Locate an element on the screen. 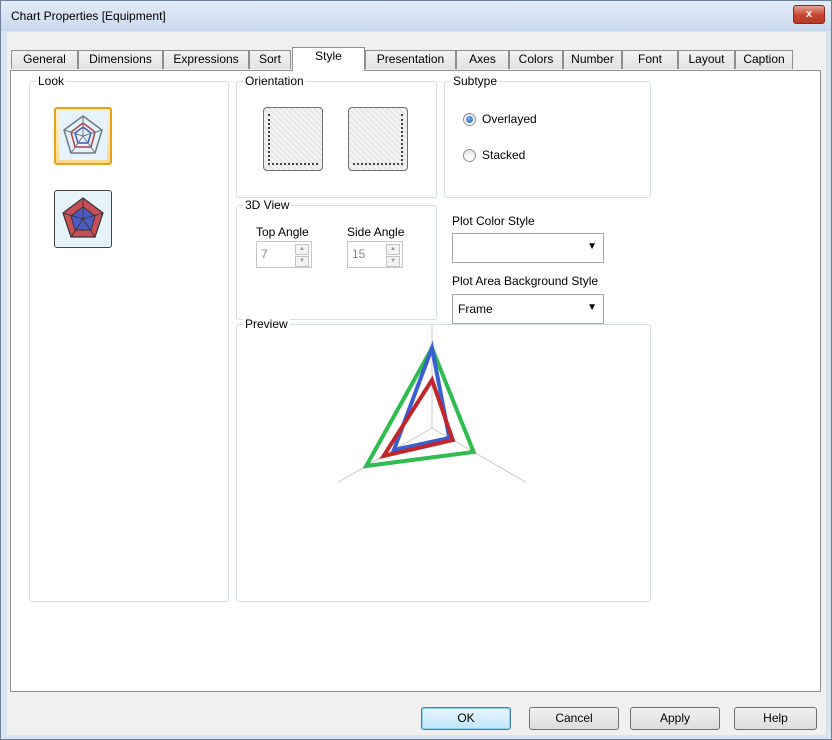 The image size is (832, 740). stacked-label: Stacked is located at coordinates (504, 155).